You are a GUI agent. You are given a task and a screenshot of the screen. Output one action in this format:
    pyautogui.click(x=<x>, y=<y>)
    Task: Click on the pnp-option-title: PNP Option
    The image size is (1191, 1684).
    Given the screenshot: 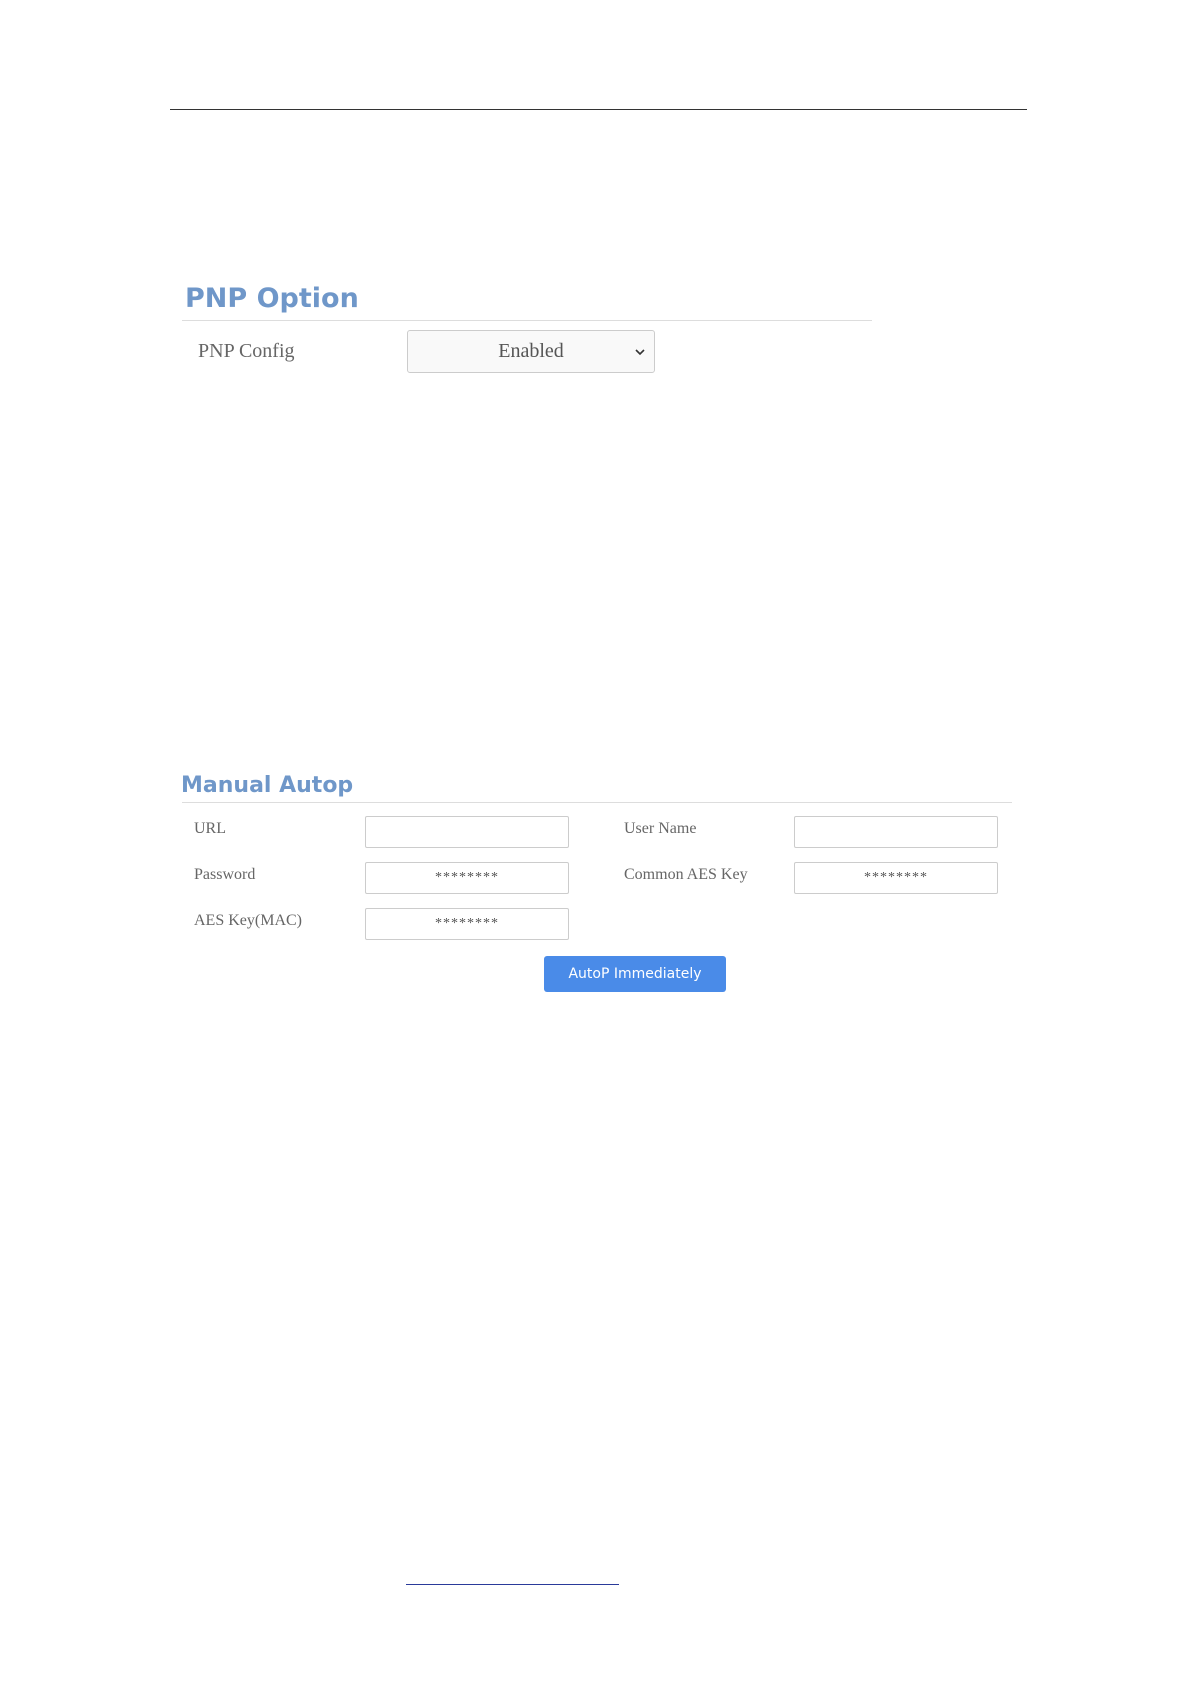 What is the action you would take?
    pyautogui.click(x=272, y=298)
    